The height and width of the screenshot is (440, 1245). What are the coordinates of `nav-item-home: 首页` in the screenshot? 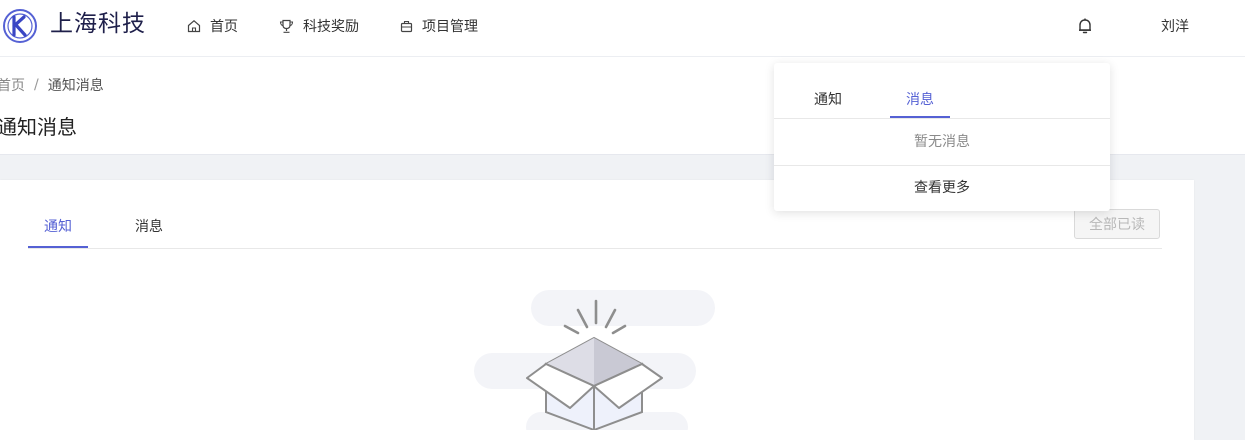 It's located at (212, 26).